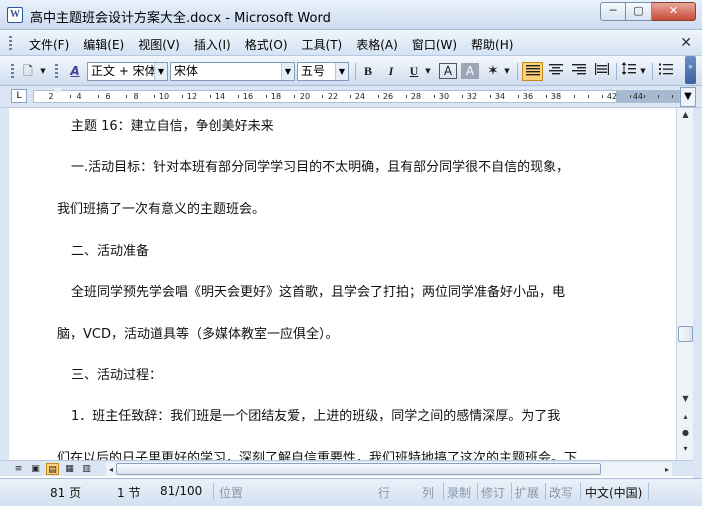  I want to click on underline-button: U, so click(414, 71).